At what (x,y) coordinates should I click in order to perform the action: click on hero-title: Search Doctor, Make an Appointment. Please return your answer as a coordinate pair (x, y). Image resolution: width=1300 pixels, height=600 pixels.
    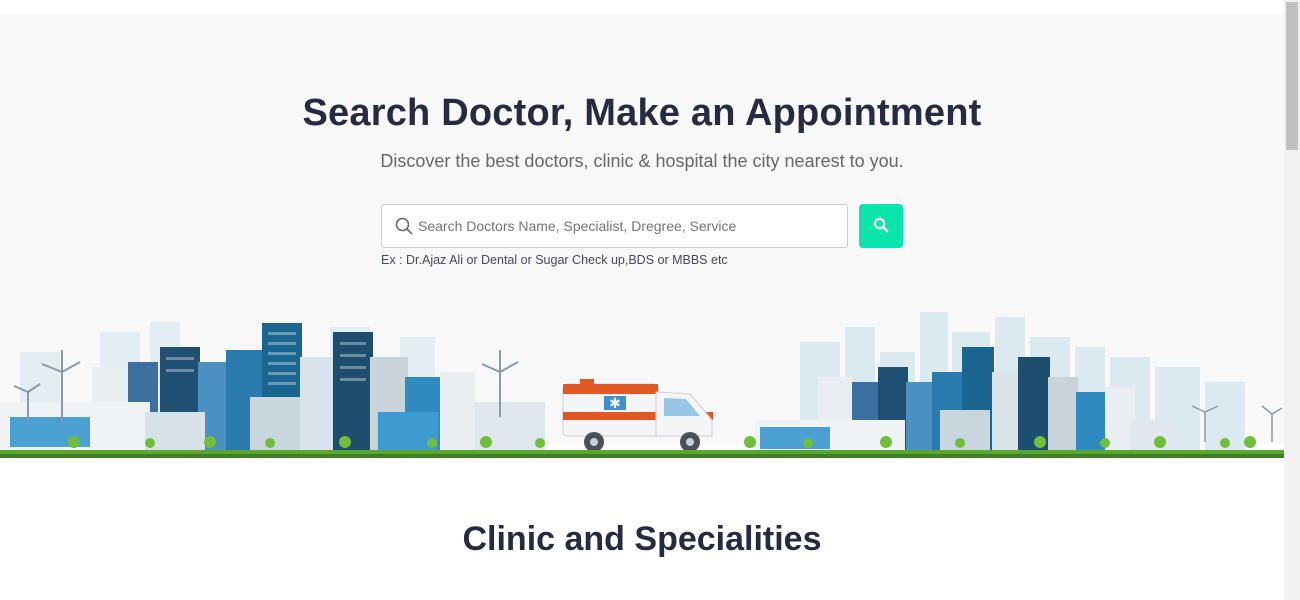
    Looking at the image, I should click on (642, 113).